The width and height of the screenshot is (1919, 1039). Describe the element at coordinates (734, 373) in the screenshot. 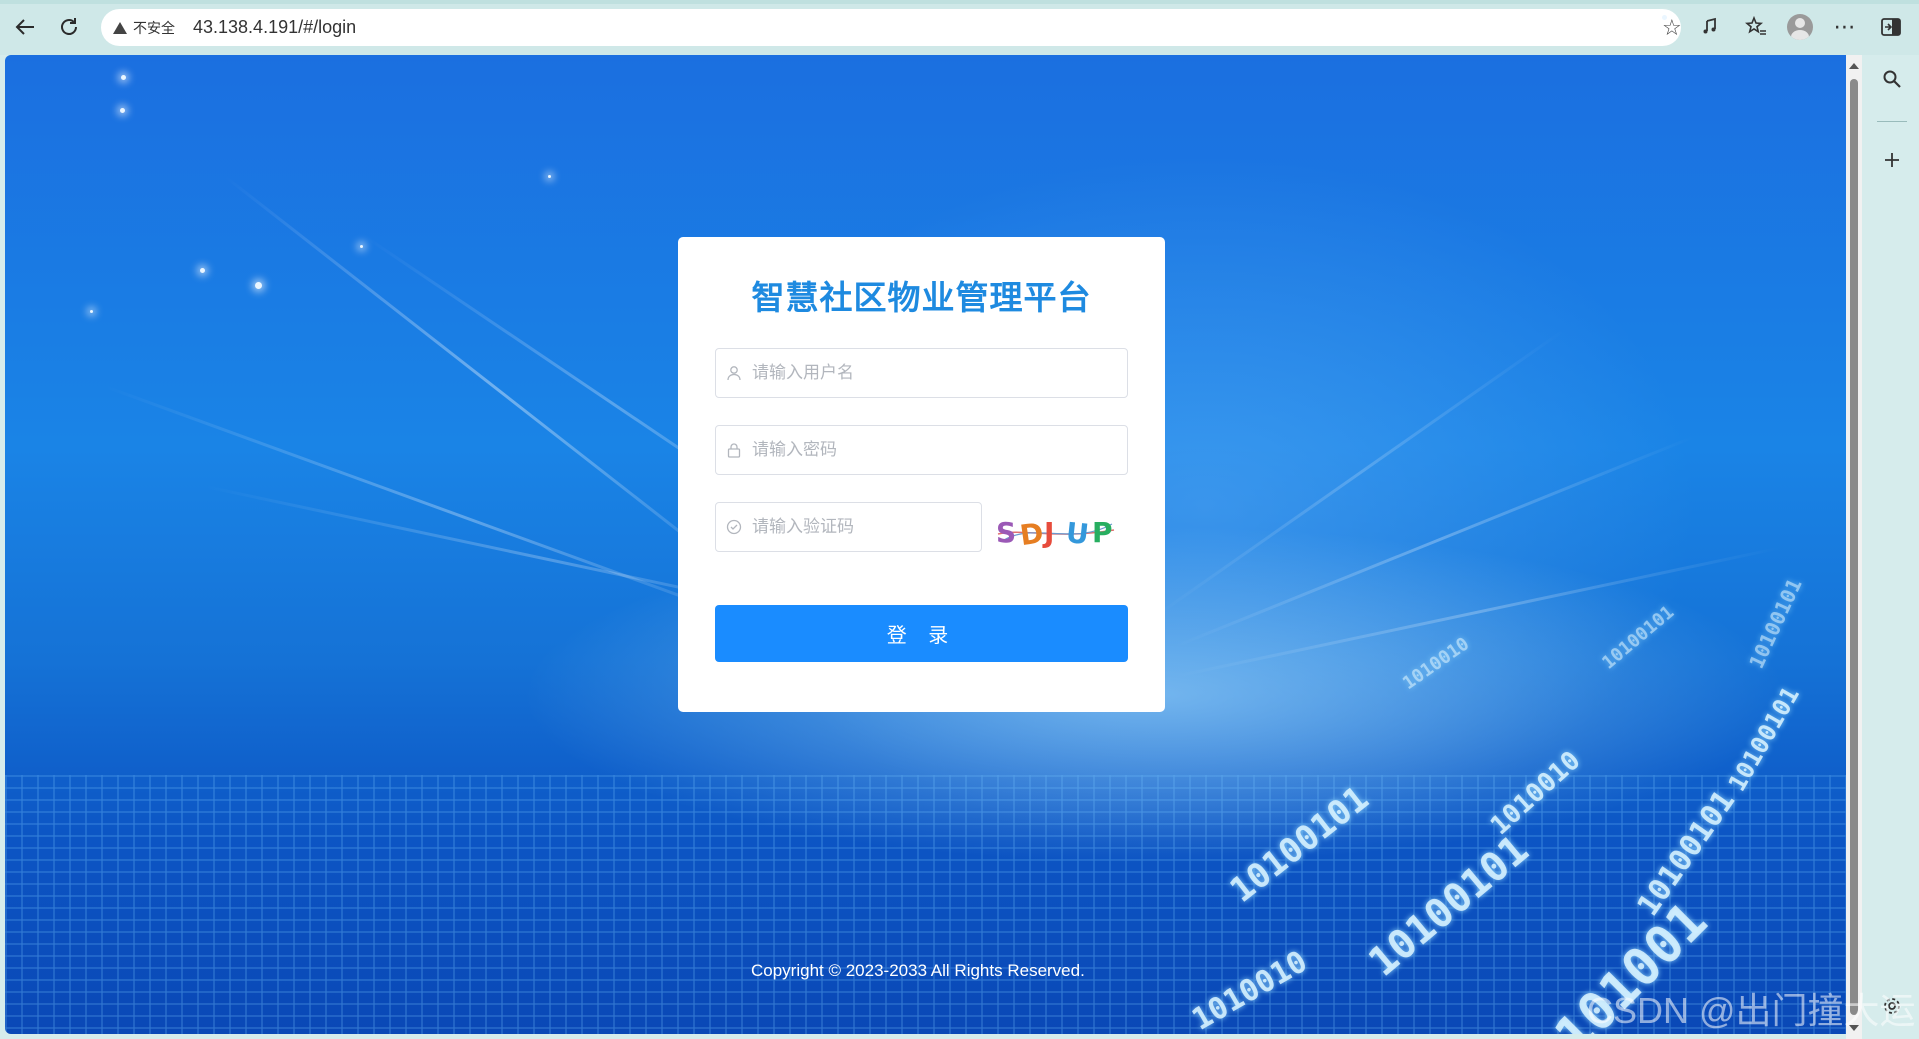

I see `user-icon` at that location.